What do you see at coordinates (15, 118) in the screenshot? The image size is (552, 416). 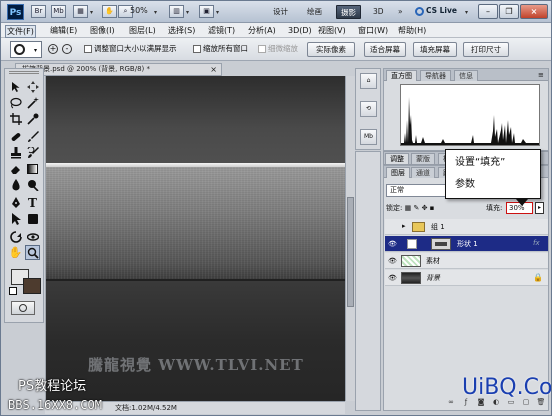 I see `crop-tool-icon` at bounding box center [15, 118].